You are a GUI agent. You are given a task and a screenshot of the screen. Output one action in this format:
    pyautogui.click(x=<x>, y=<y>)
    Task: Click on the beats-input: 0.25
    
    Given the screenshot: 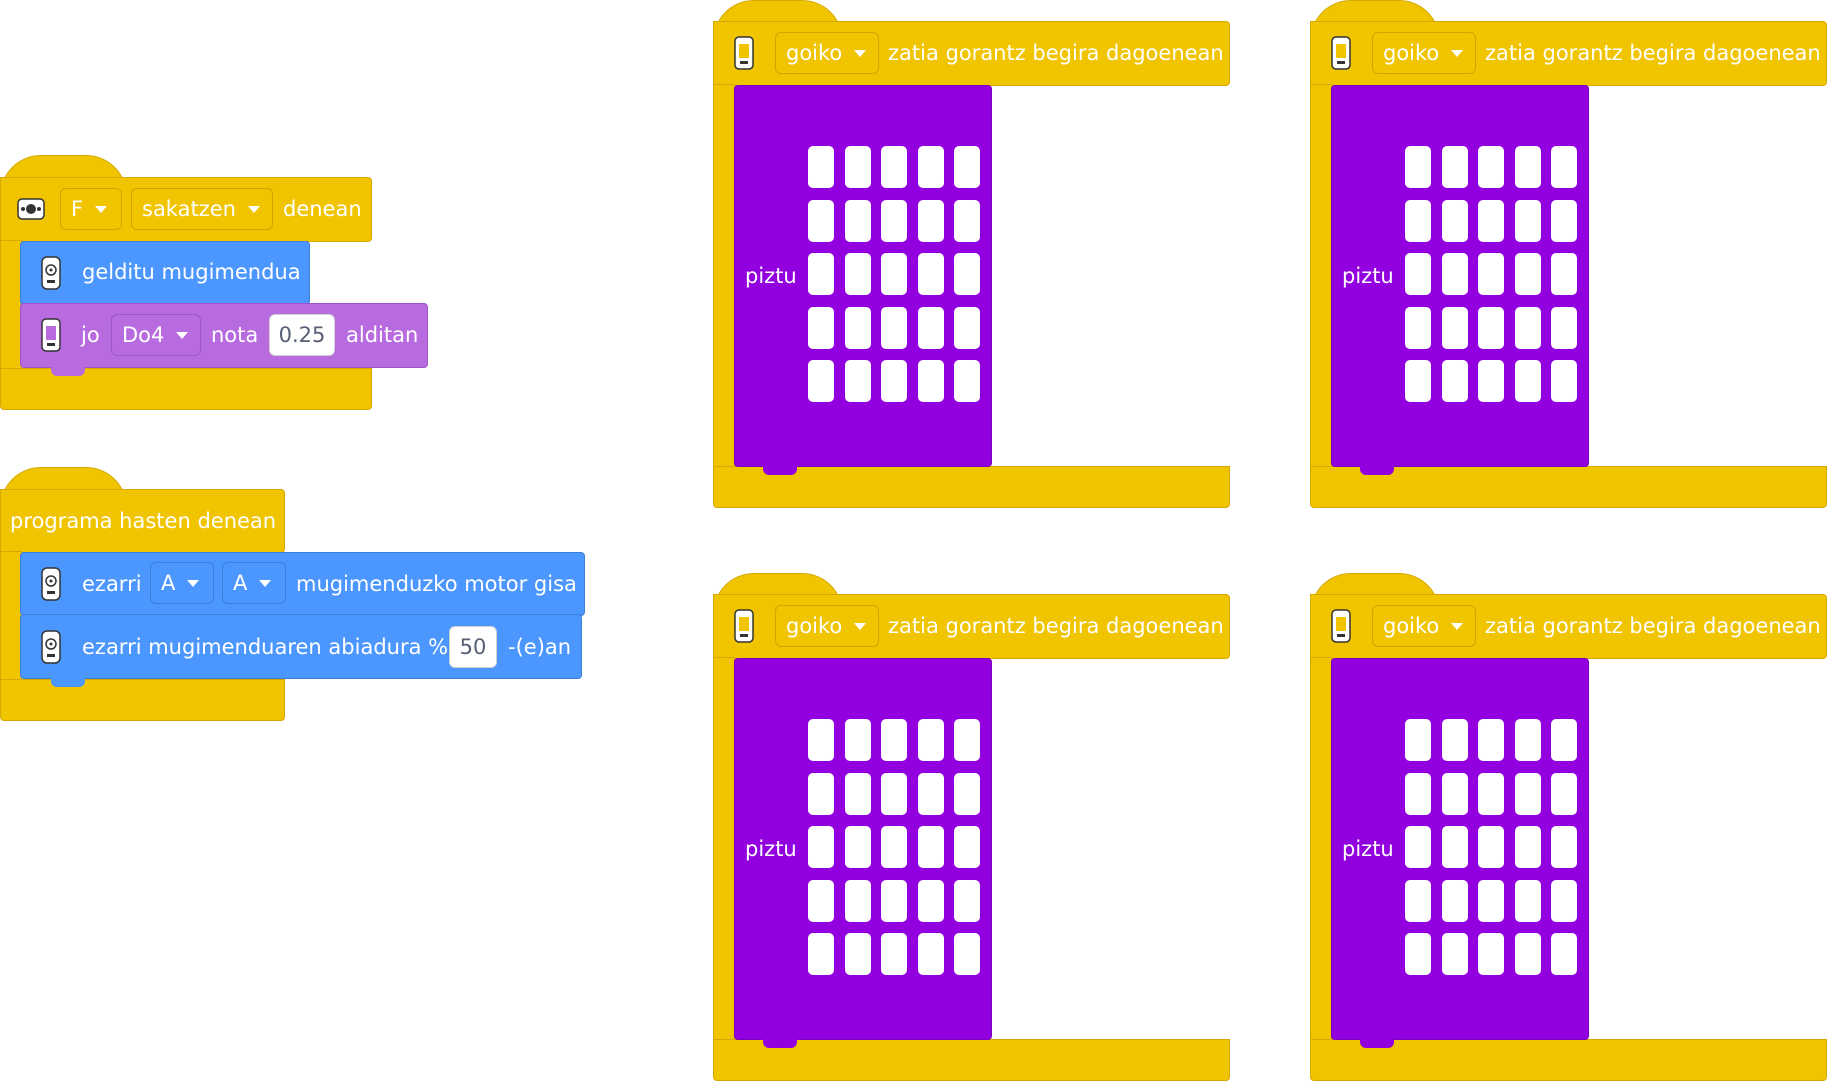 What is the action you would take?
    pyautogui.click(x=302, y=335)
    